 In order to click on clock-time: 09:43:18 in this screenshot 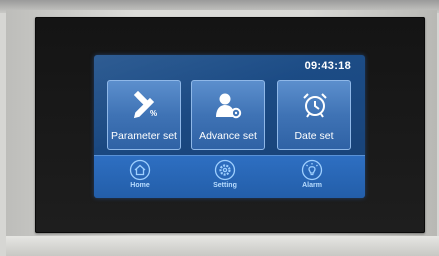, I will do `click(327, 66)`.